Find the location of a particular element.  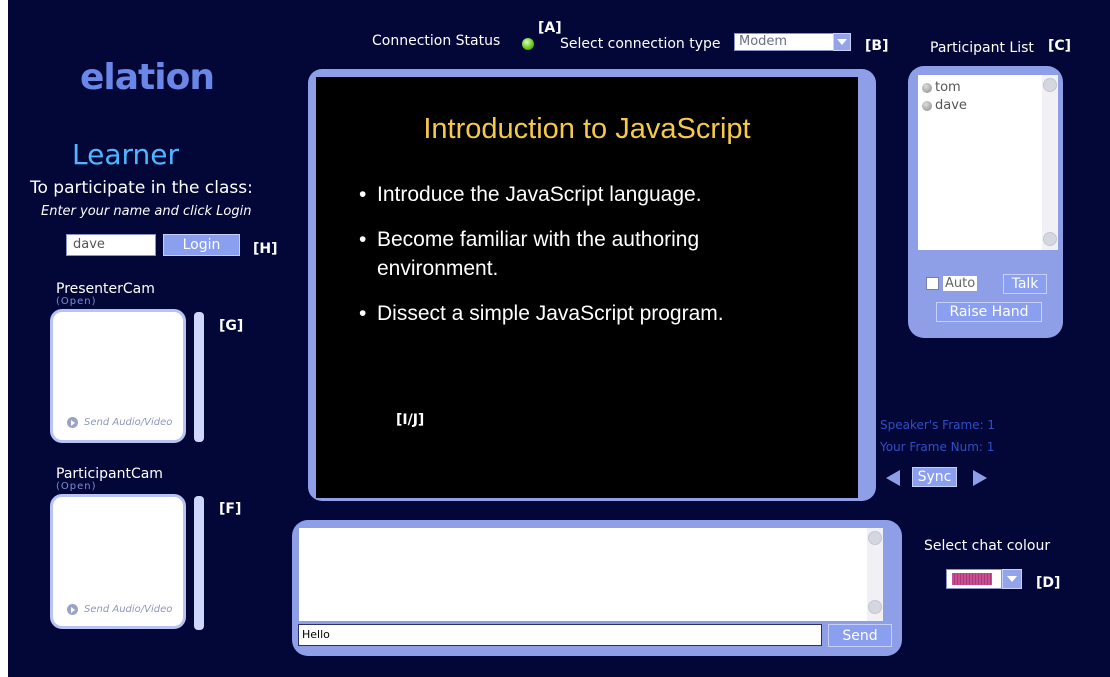

tag-c: [C] is located at coordinates (1060, 46).